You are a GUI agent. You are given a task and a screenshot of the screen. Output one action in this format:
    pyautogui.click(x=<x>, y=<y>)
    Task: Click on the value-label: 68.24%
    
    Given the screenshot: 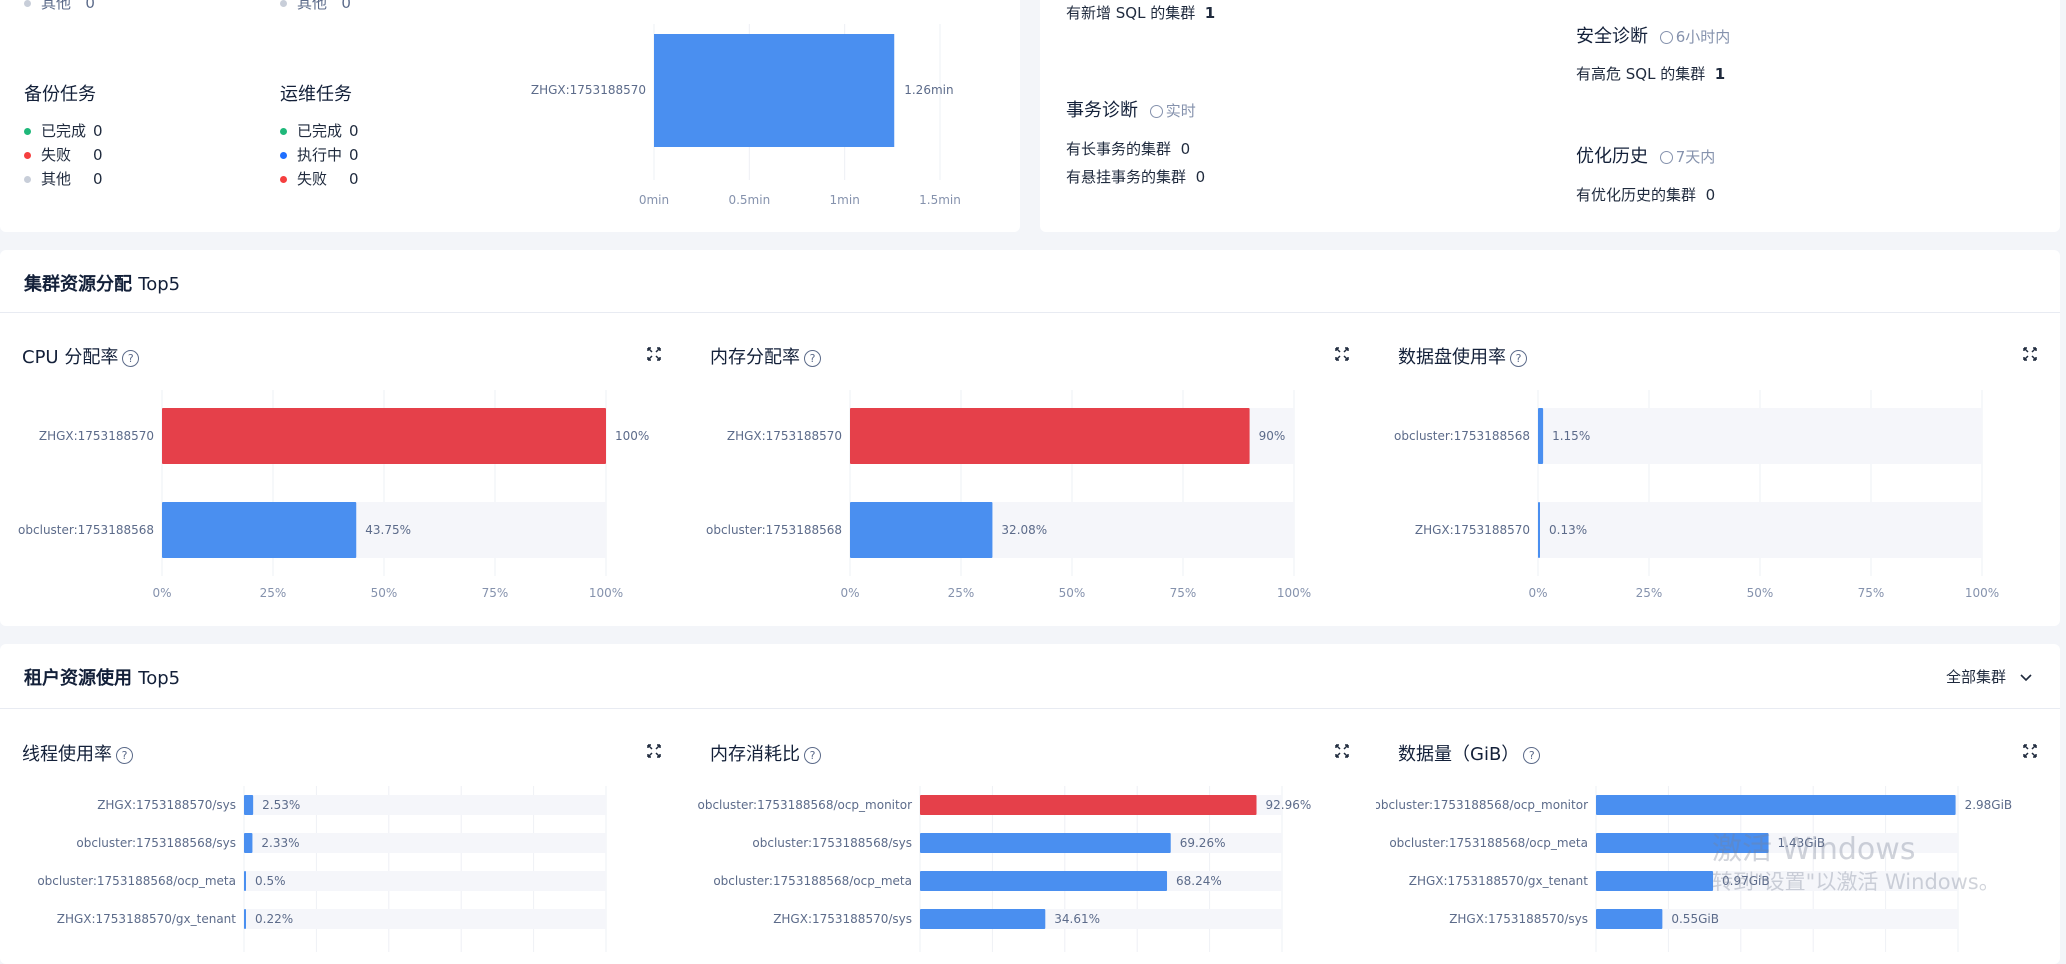 What is the action you would take?
    pyautogui.click(x=1199, y=881)
    